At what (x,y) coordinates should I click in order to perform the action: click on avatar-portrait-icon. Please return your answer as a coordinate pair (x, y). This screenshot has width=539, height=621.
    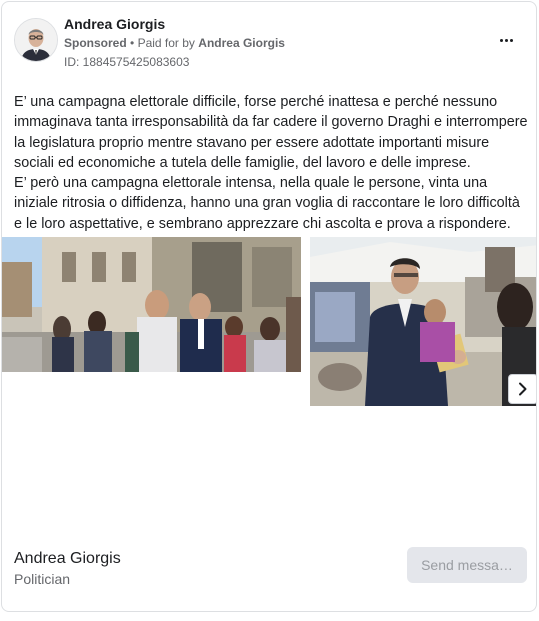
    Looking at the image, I should click on (36, 40).